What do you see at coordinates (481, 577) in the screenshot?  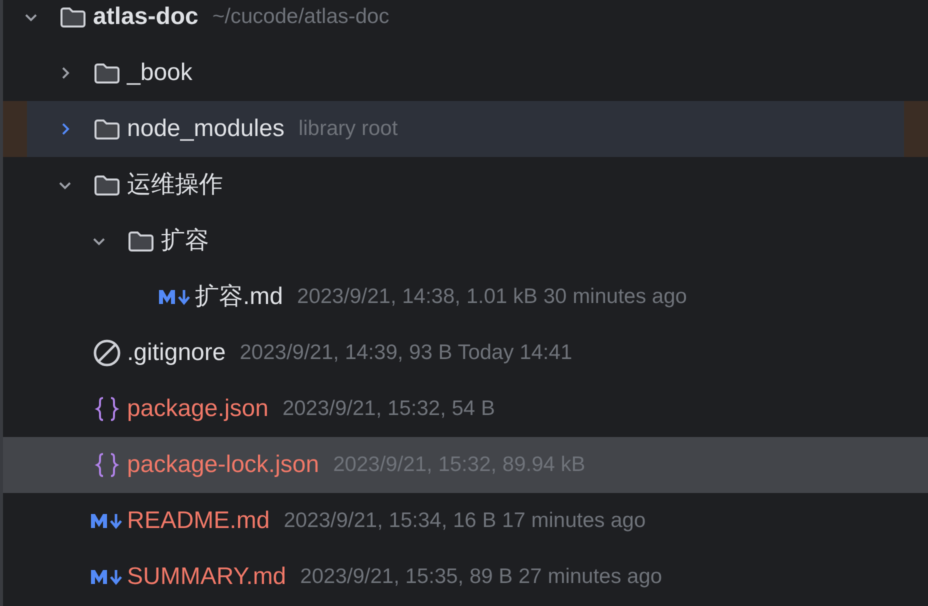 I see `file-detail: 2023/9/21, 15:35, 89 B 27 minutes ago` at bounding box center [481, 577].